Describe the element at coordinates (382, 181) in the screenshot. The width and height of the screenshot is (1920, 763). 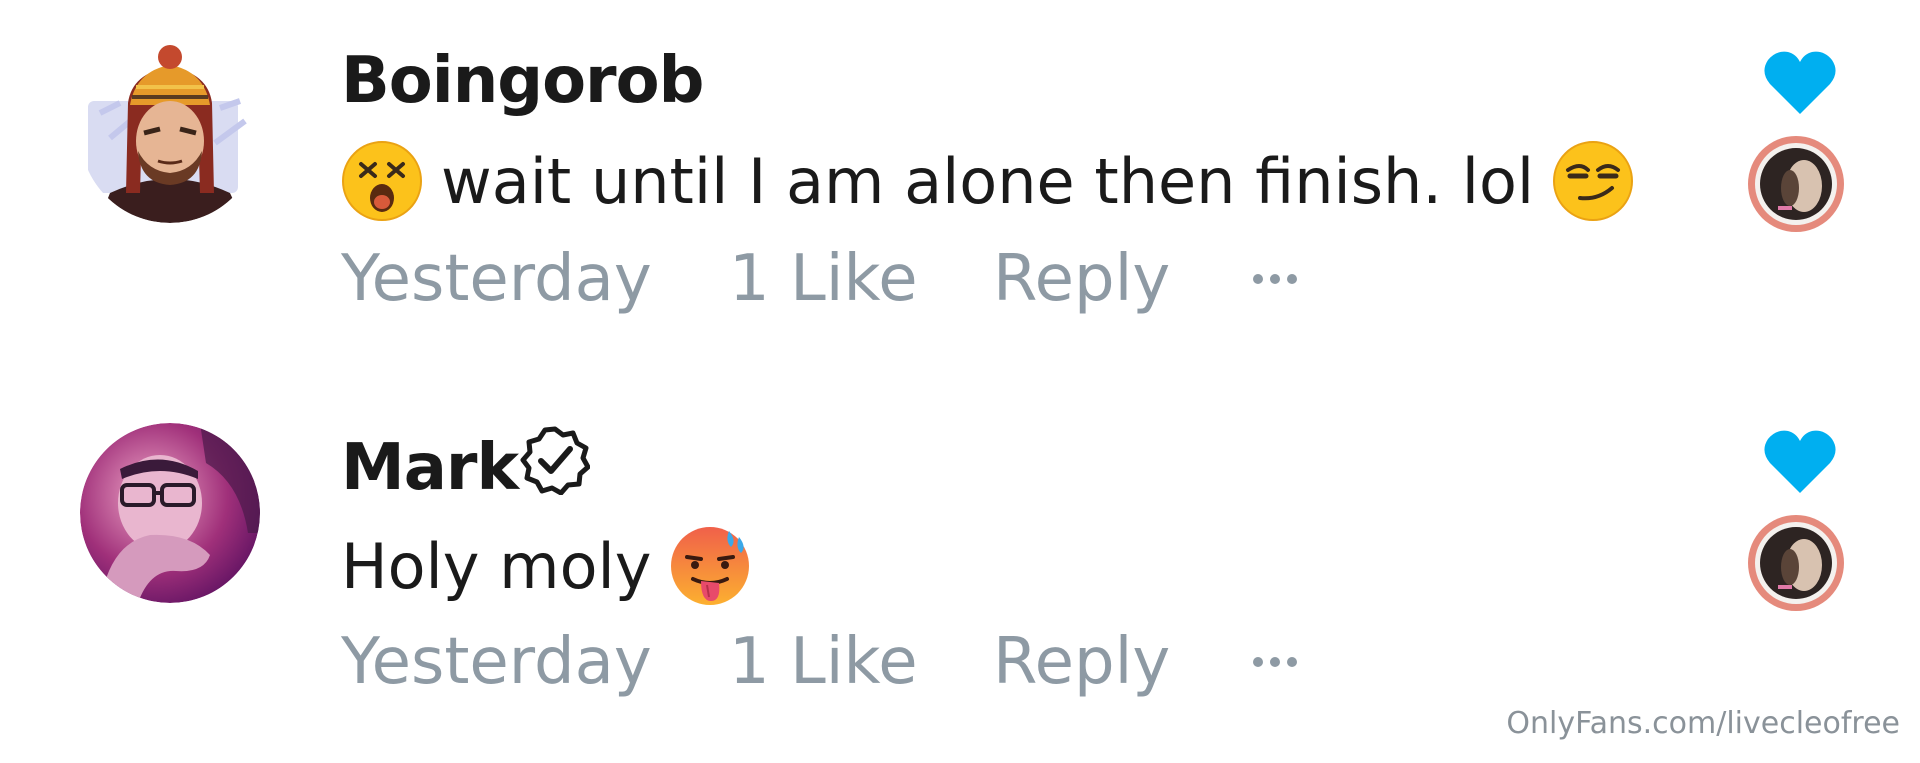
I see `dizzy-face-emoji-icon` at that location.